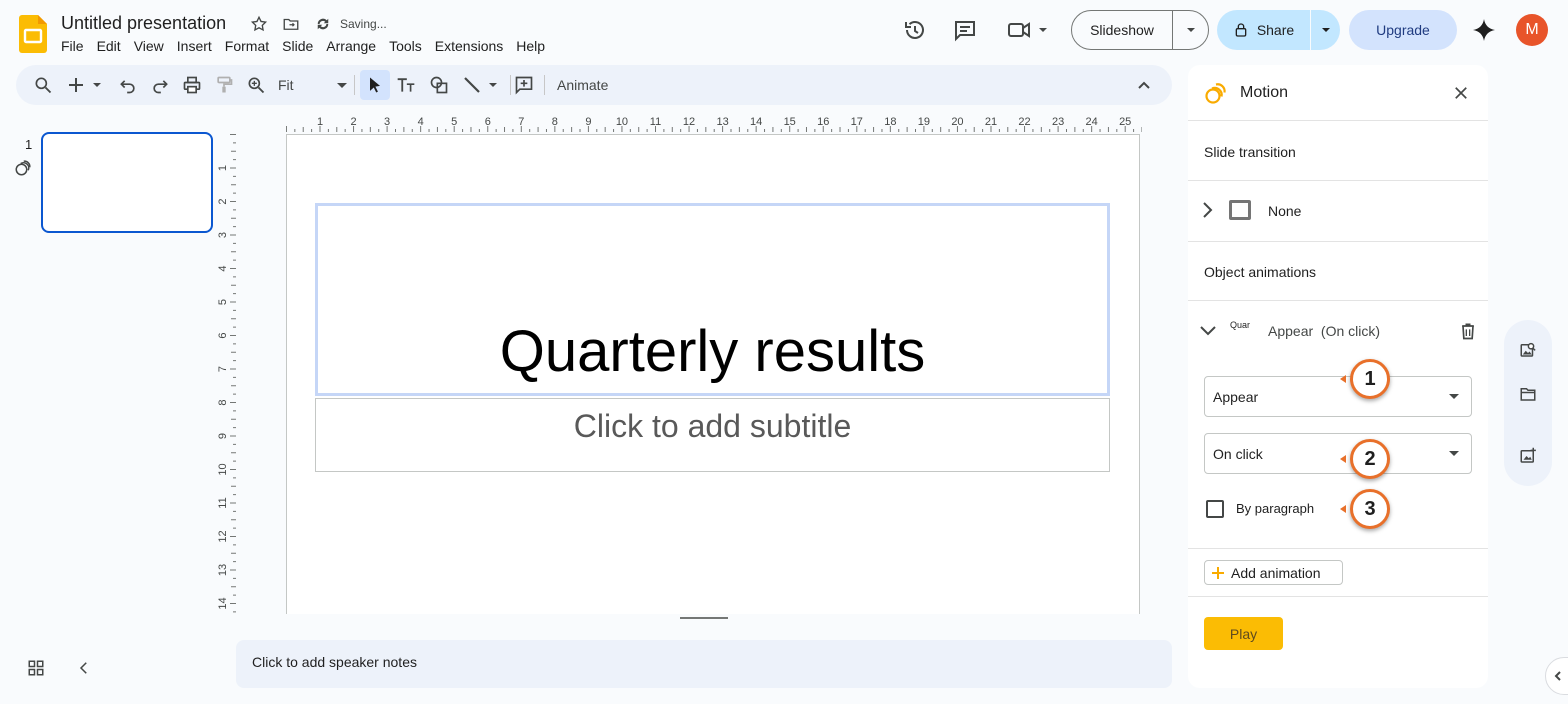  What do you see at coordinates (1243, 633) in the screenshot?
I see `play-button: Play` at bounding box center [1243, 633].